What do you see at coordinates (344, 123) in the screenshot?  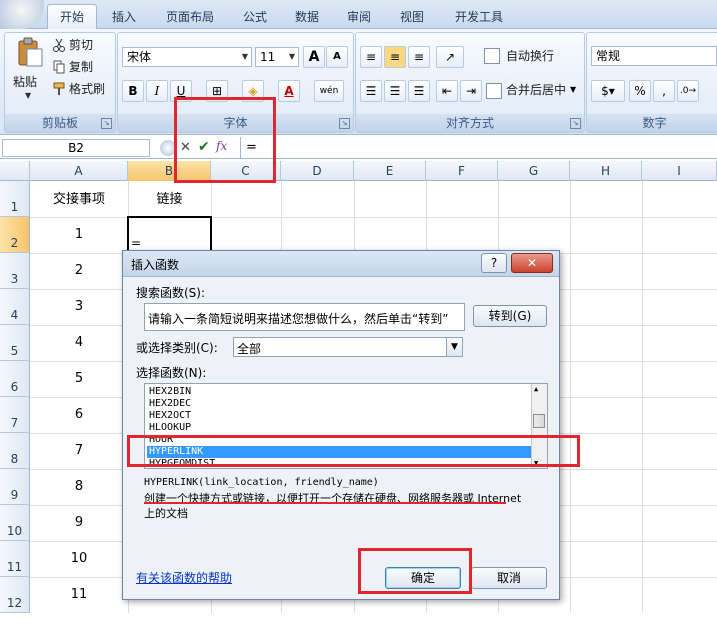 I see `font-launcher-icon: ↘` at bounding box center [344, 123].